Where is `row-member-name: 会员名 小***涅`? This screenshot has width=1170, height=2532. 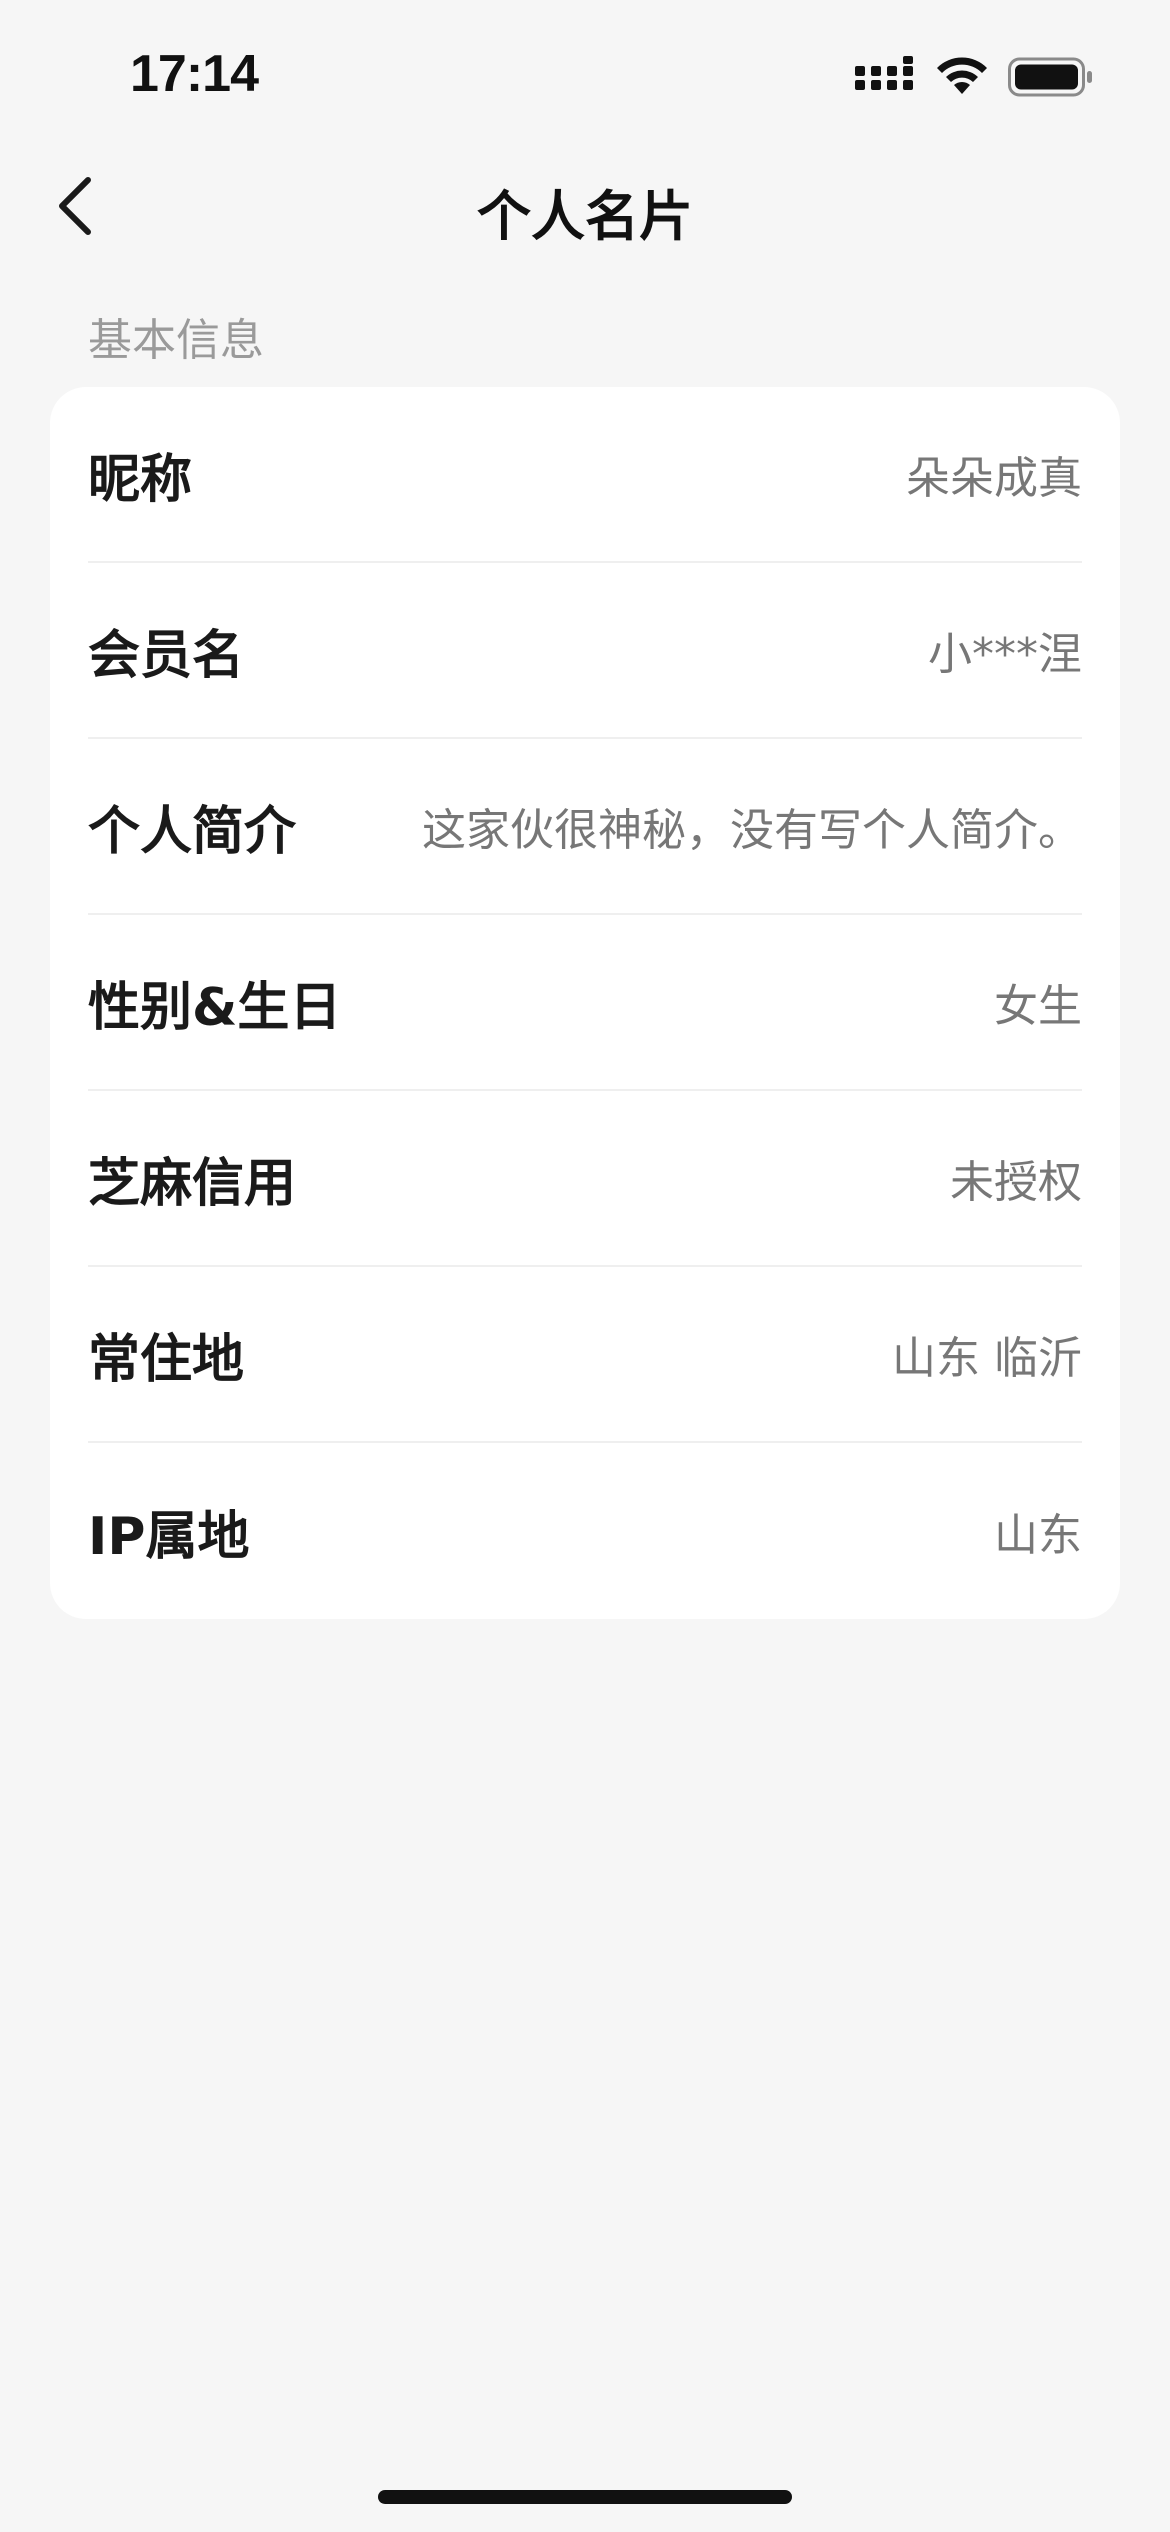 row-member-name: 会员名 小***涅 is located at coordinates (585, 651).